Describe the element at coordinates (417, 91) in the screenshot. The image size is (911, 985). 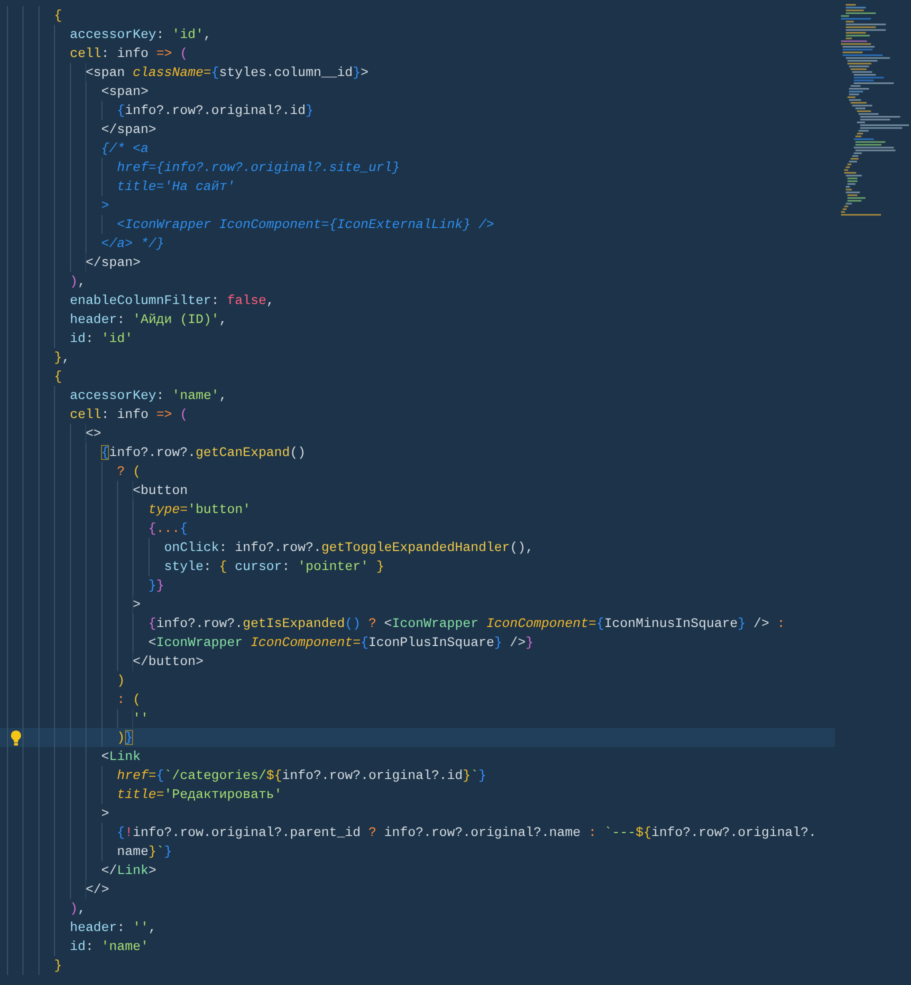
I see `code-line: <span>` at that location.